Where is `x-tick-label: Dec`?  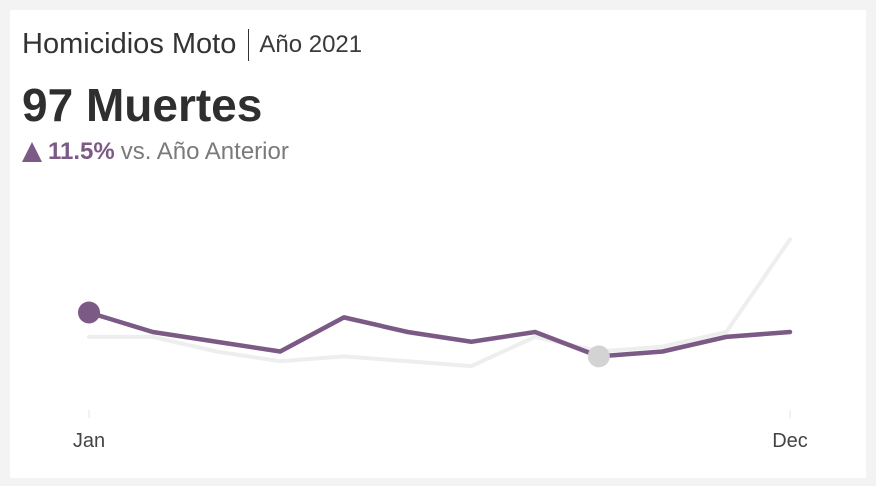 x-tick-label: Dec is located at coordinates (790, 441).